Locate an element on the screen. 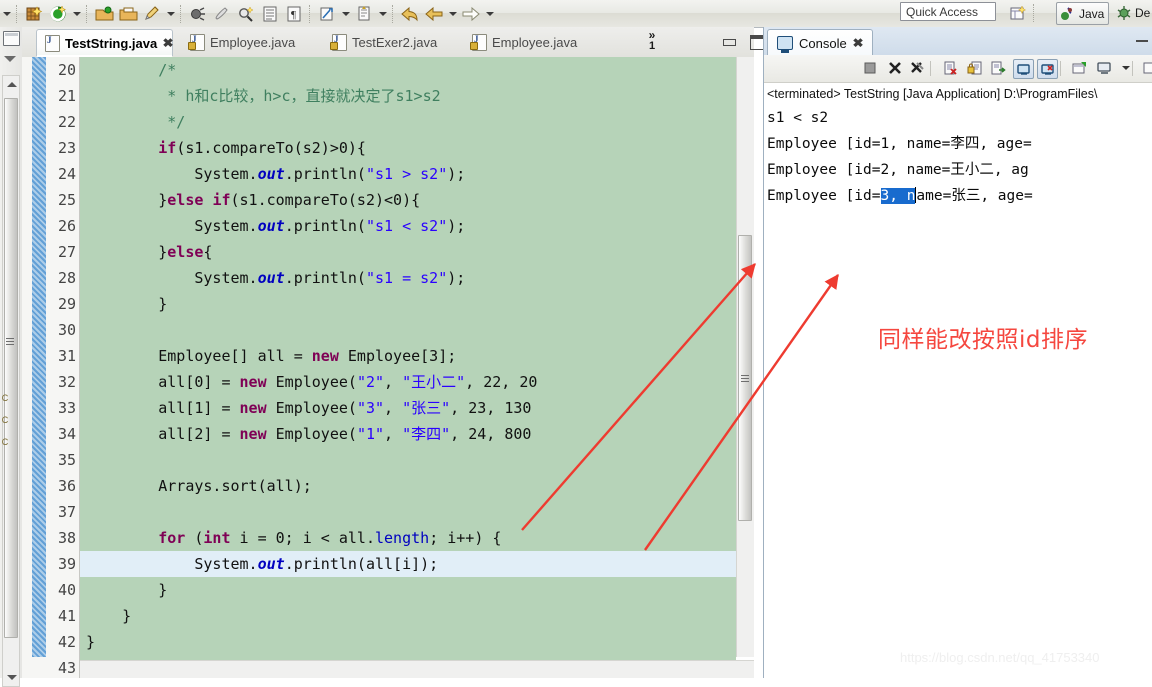 This screenshot has width=1152, height=687. scroll-lock-icon is located at coordinates (974, 68).